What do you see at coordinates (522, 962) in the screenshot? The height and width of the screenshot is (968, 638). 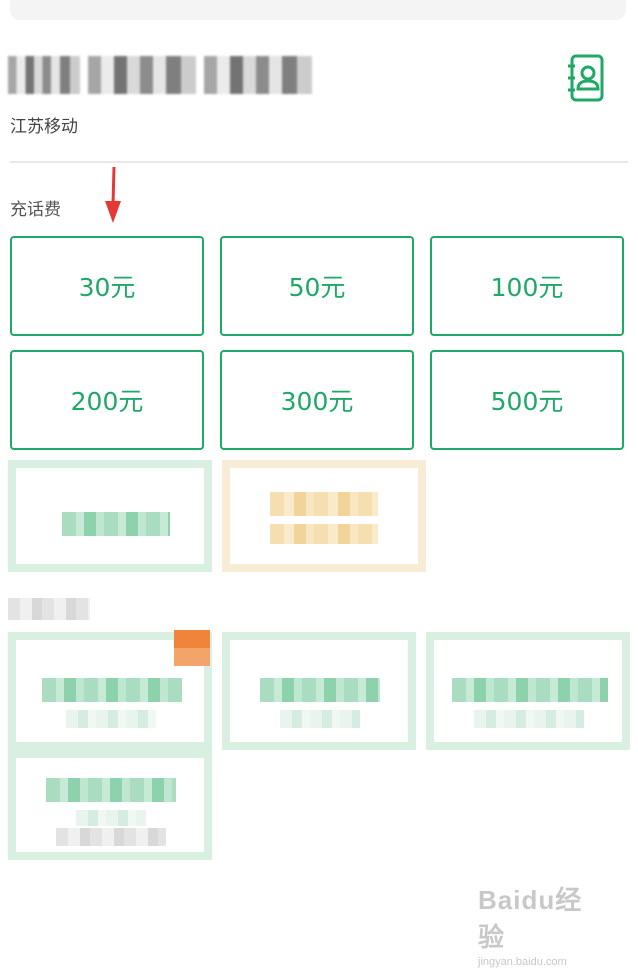 I see `watermark-url: jingyan.baidu.com` at bounding box center [522, 962].